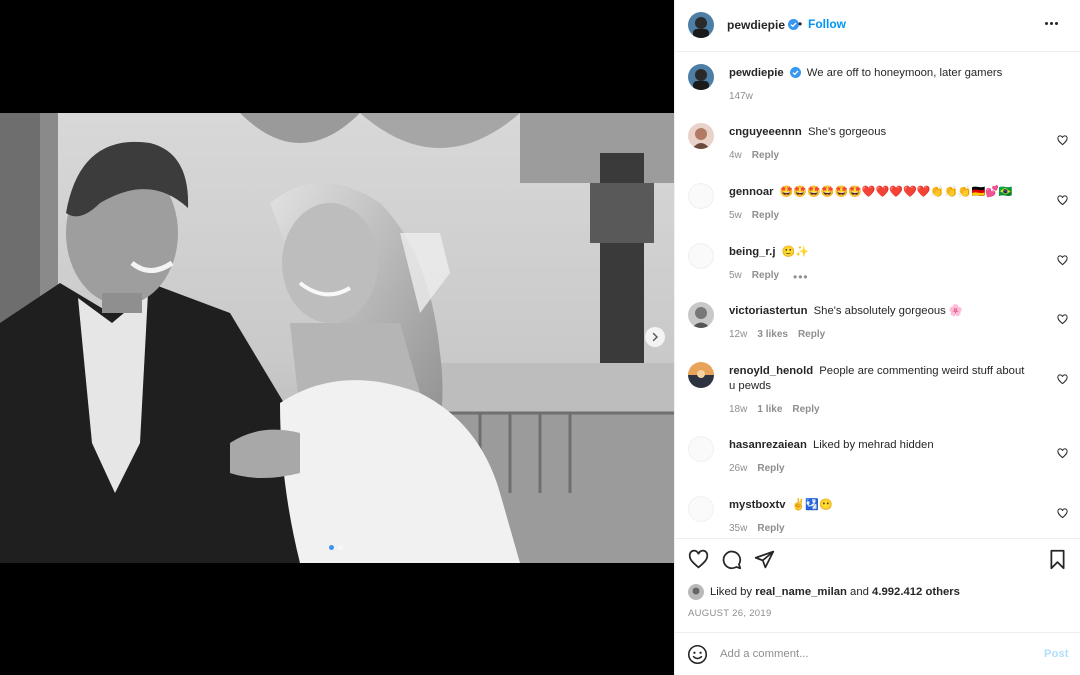 The image size is (1080, 675). What do you see at coordinates (764, 559) in the screenshot?
I see `send-icon` at bounding box center [764, 559].